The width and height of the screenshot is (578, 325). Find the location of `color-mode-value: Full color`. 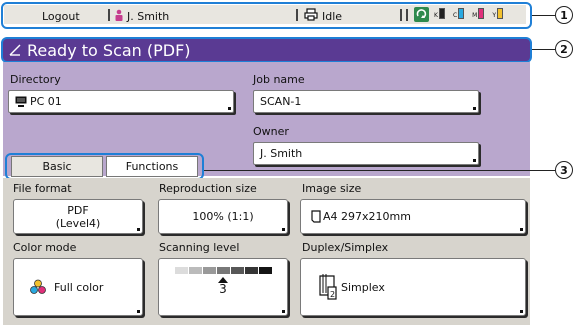

color-mode-value: Full color is located at coordinates (79, 287).